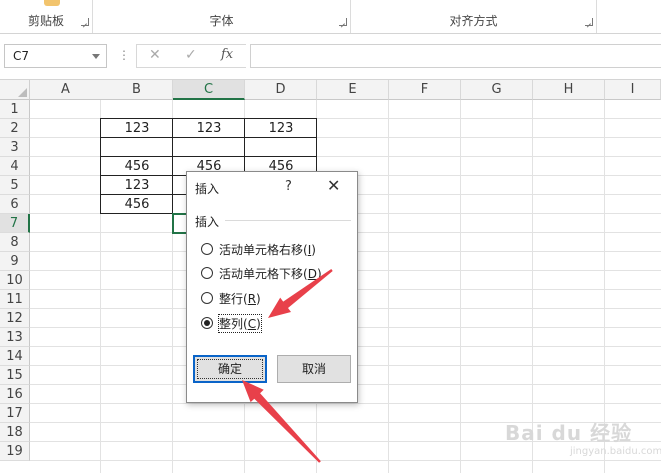 This screenshot has width=661, height=473. What do you see at coordinates (21, 56) in the screenshot?
I see `name-box-value: C7` at bounding box center [21, 56].